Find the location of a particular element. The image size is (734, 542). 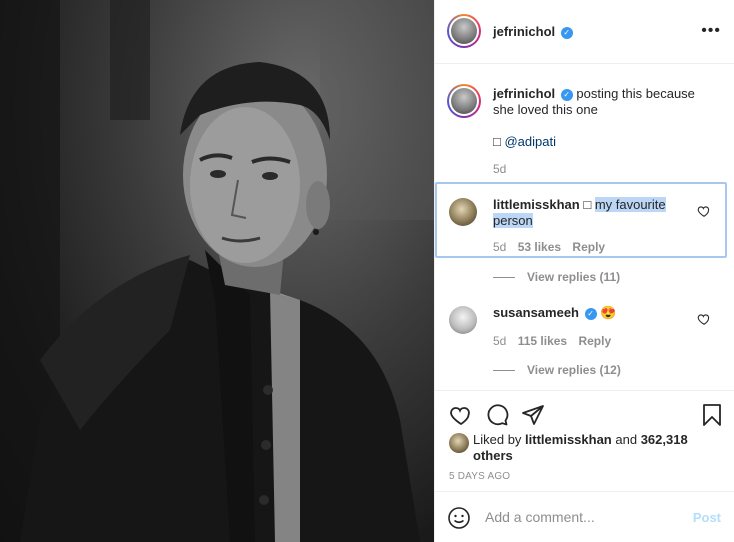

heart-icon is located at coordinates (461, 415).